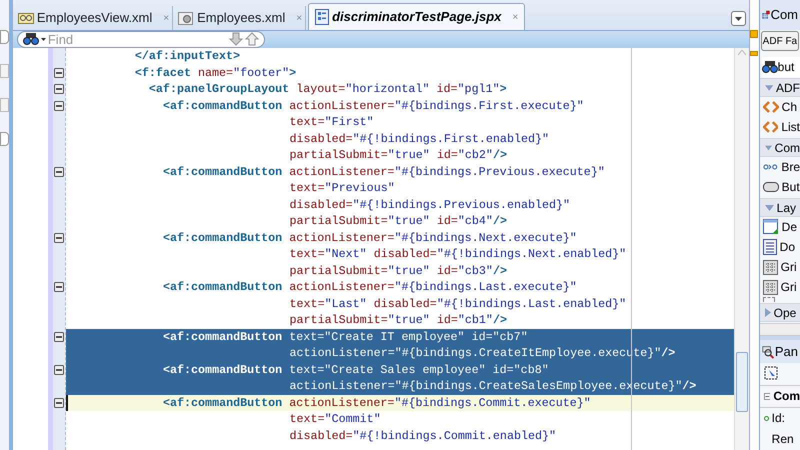  Describe the element at coordinates (780, 147) in the screenshot. I see `palette-section-header: Com` at that location.